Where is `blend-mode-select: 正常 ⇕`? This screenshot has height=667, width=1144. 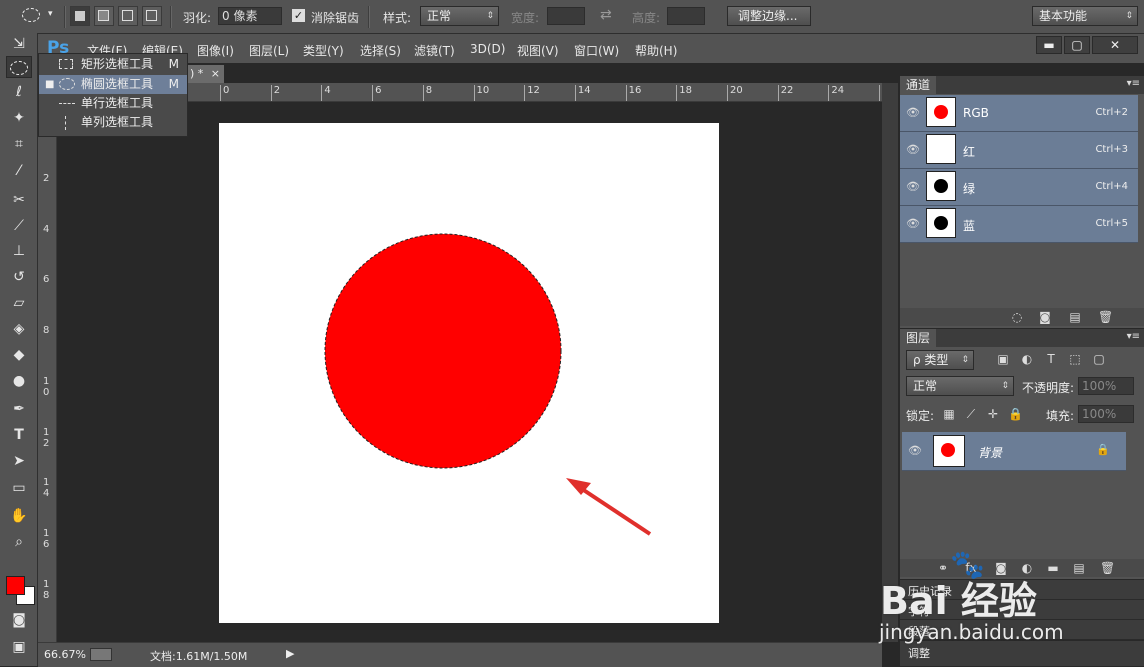
blend-mode-select: 正常 ⇕ is located at coordinates (960, 386).